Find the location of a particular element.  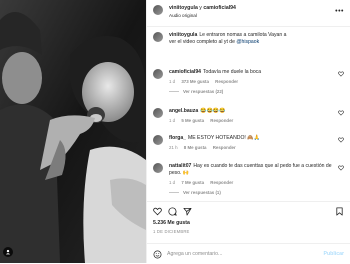

user-icon is located at coordinates (8, 252).